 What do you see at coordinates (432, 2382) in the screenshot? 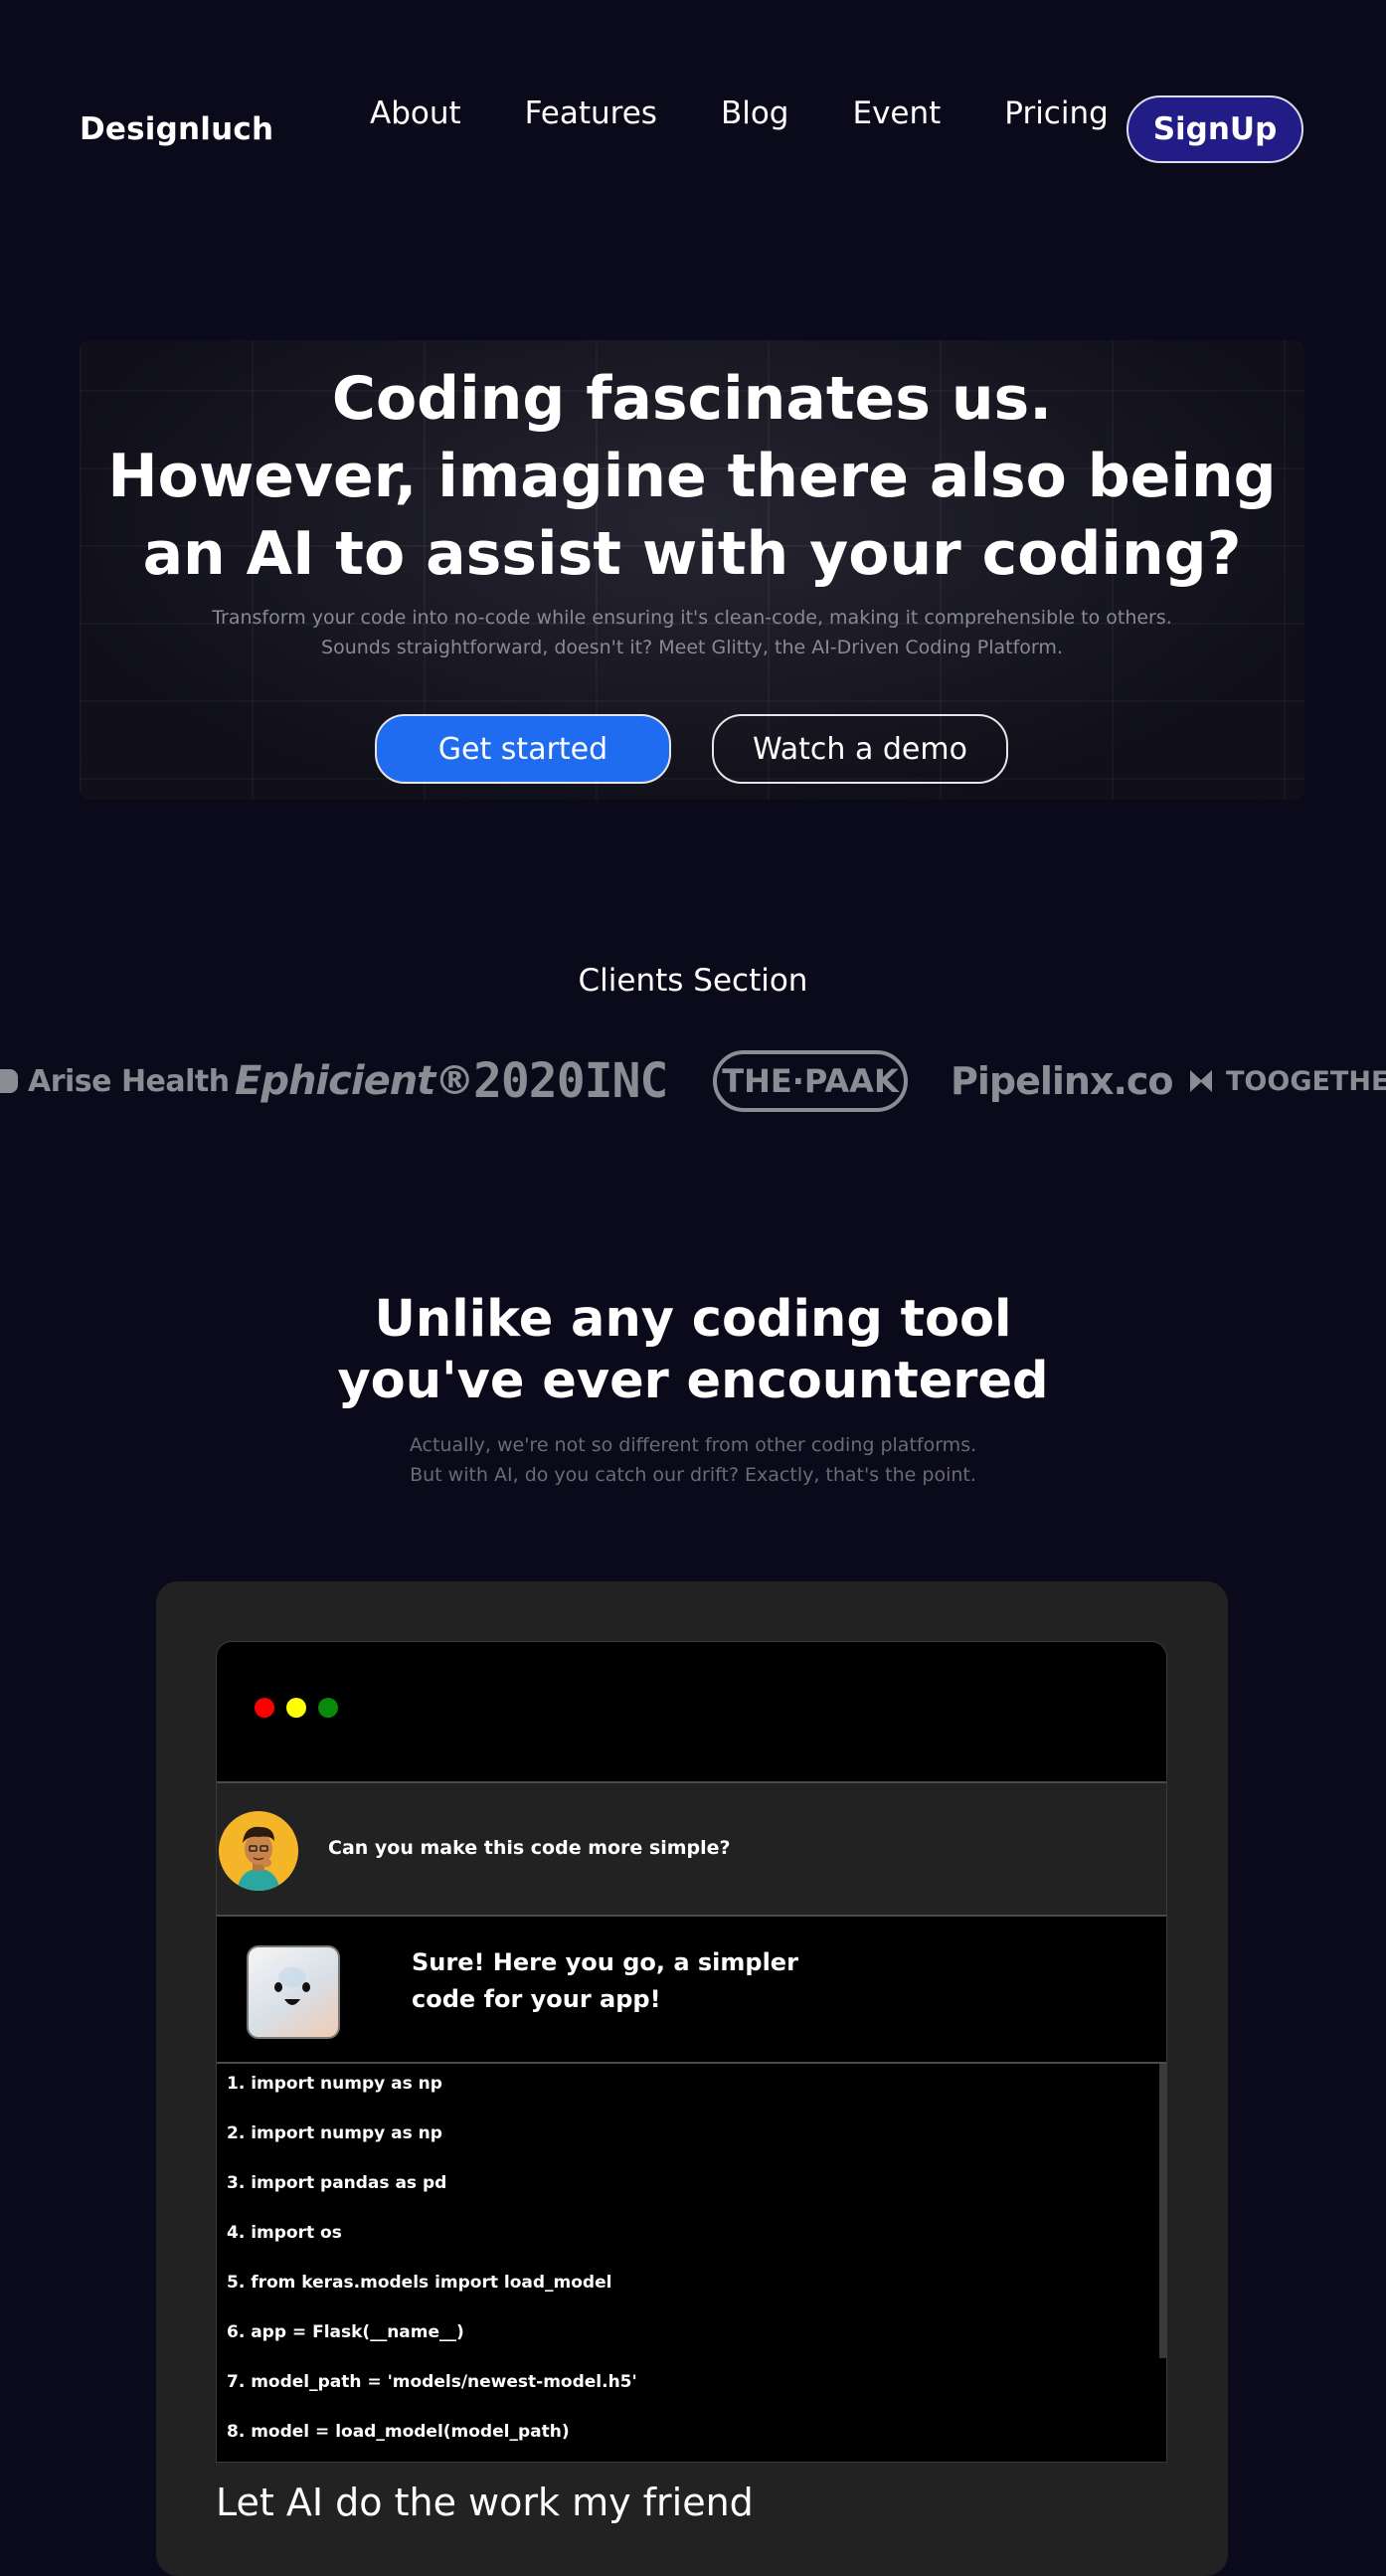
I see `code-line: 7. model_path = 'models/newest-model.h5'` at bounding box center [432, 2382].